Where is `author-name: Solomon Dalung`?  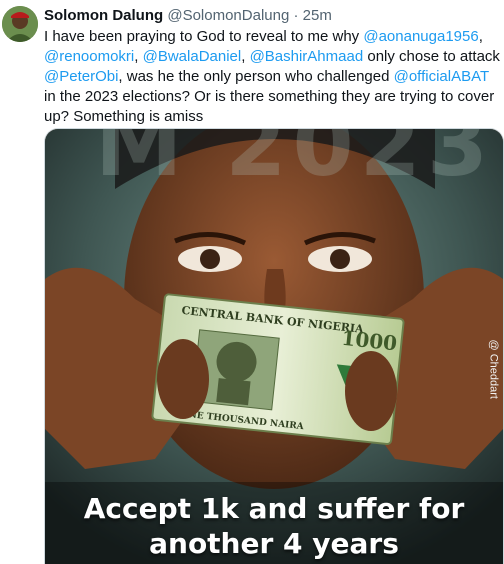
author-name: Solomon Dalung is located at coordinates (103, 15).